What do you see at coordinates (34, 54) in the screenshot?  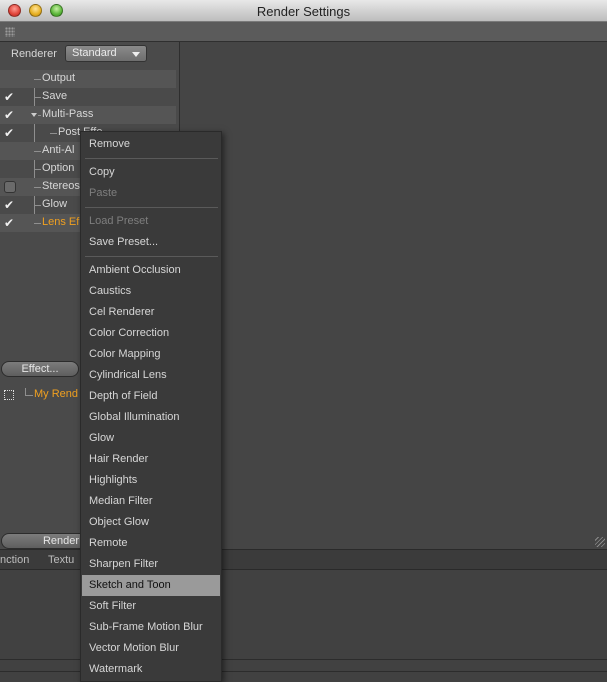 I see `renderer-label: Renderer` at bounding box center [34, 54].